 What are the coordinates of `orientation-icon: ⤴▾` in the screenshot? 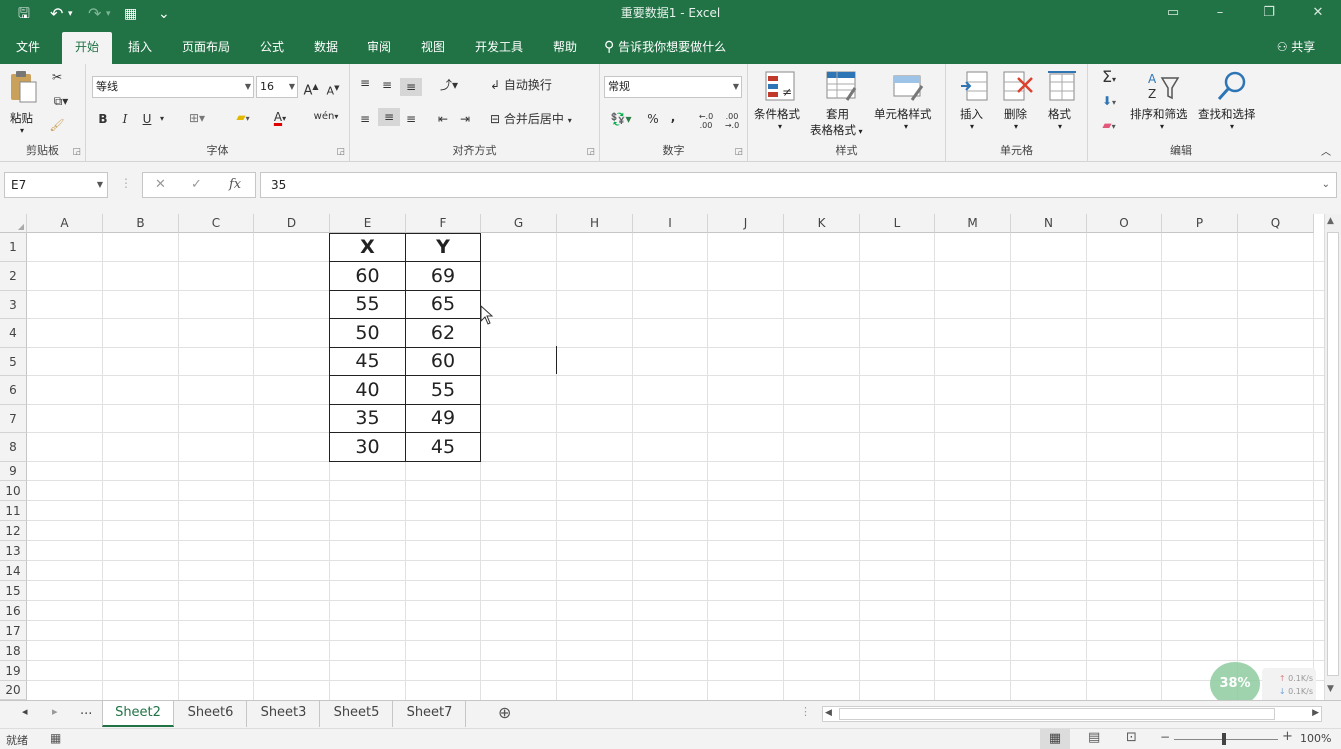 It's located at (449, 85).